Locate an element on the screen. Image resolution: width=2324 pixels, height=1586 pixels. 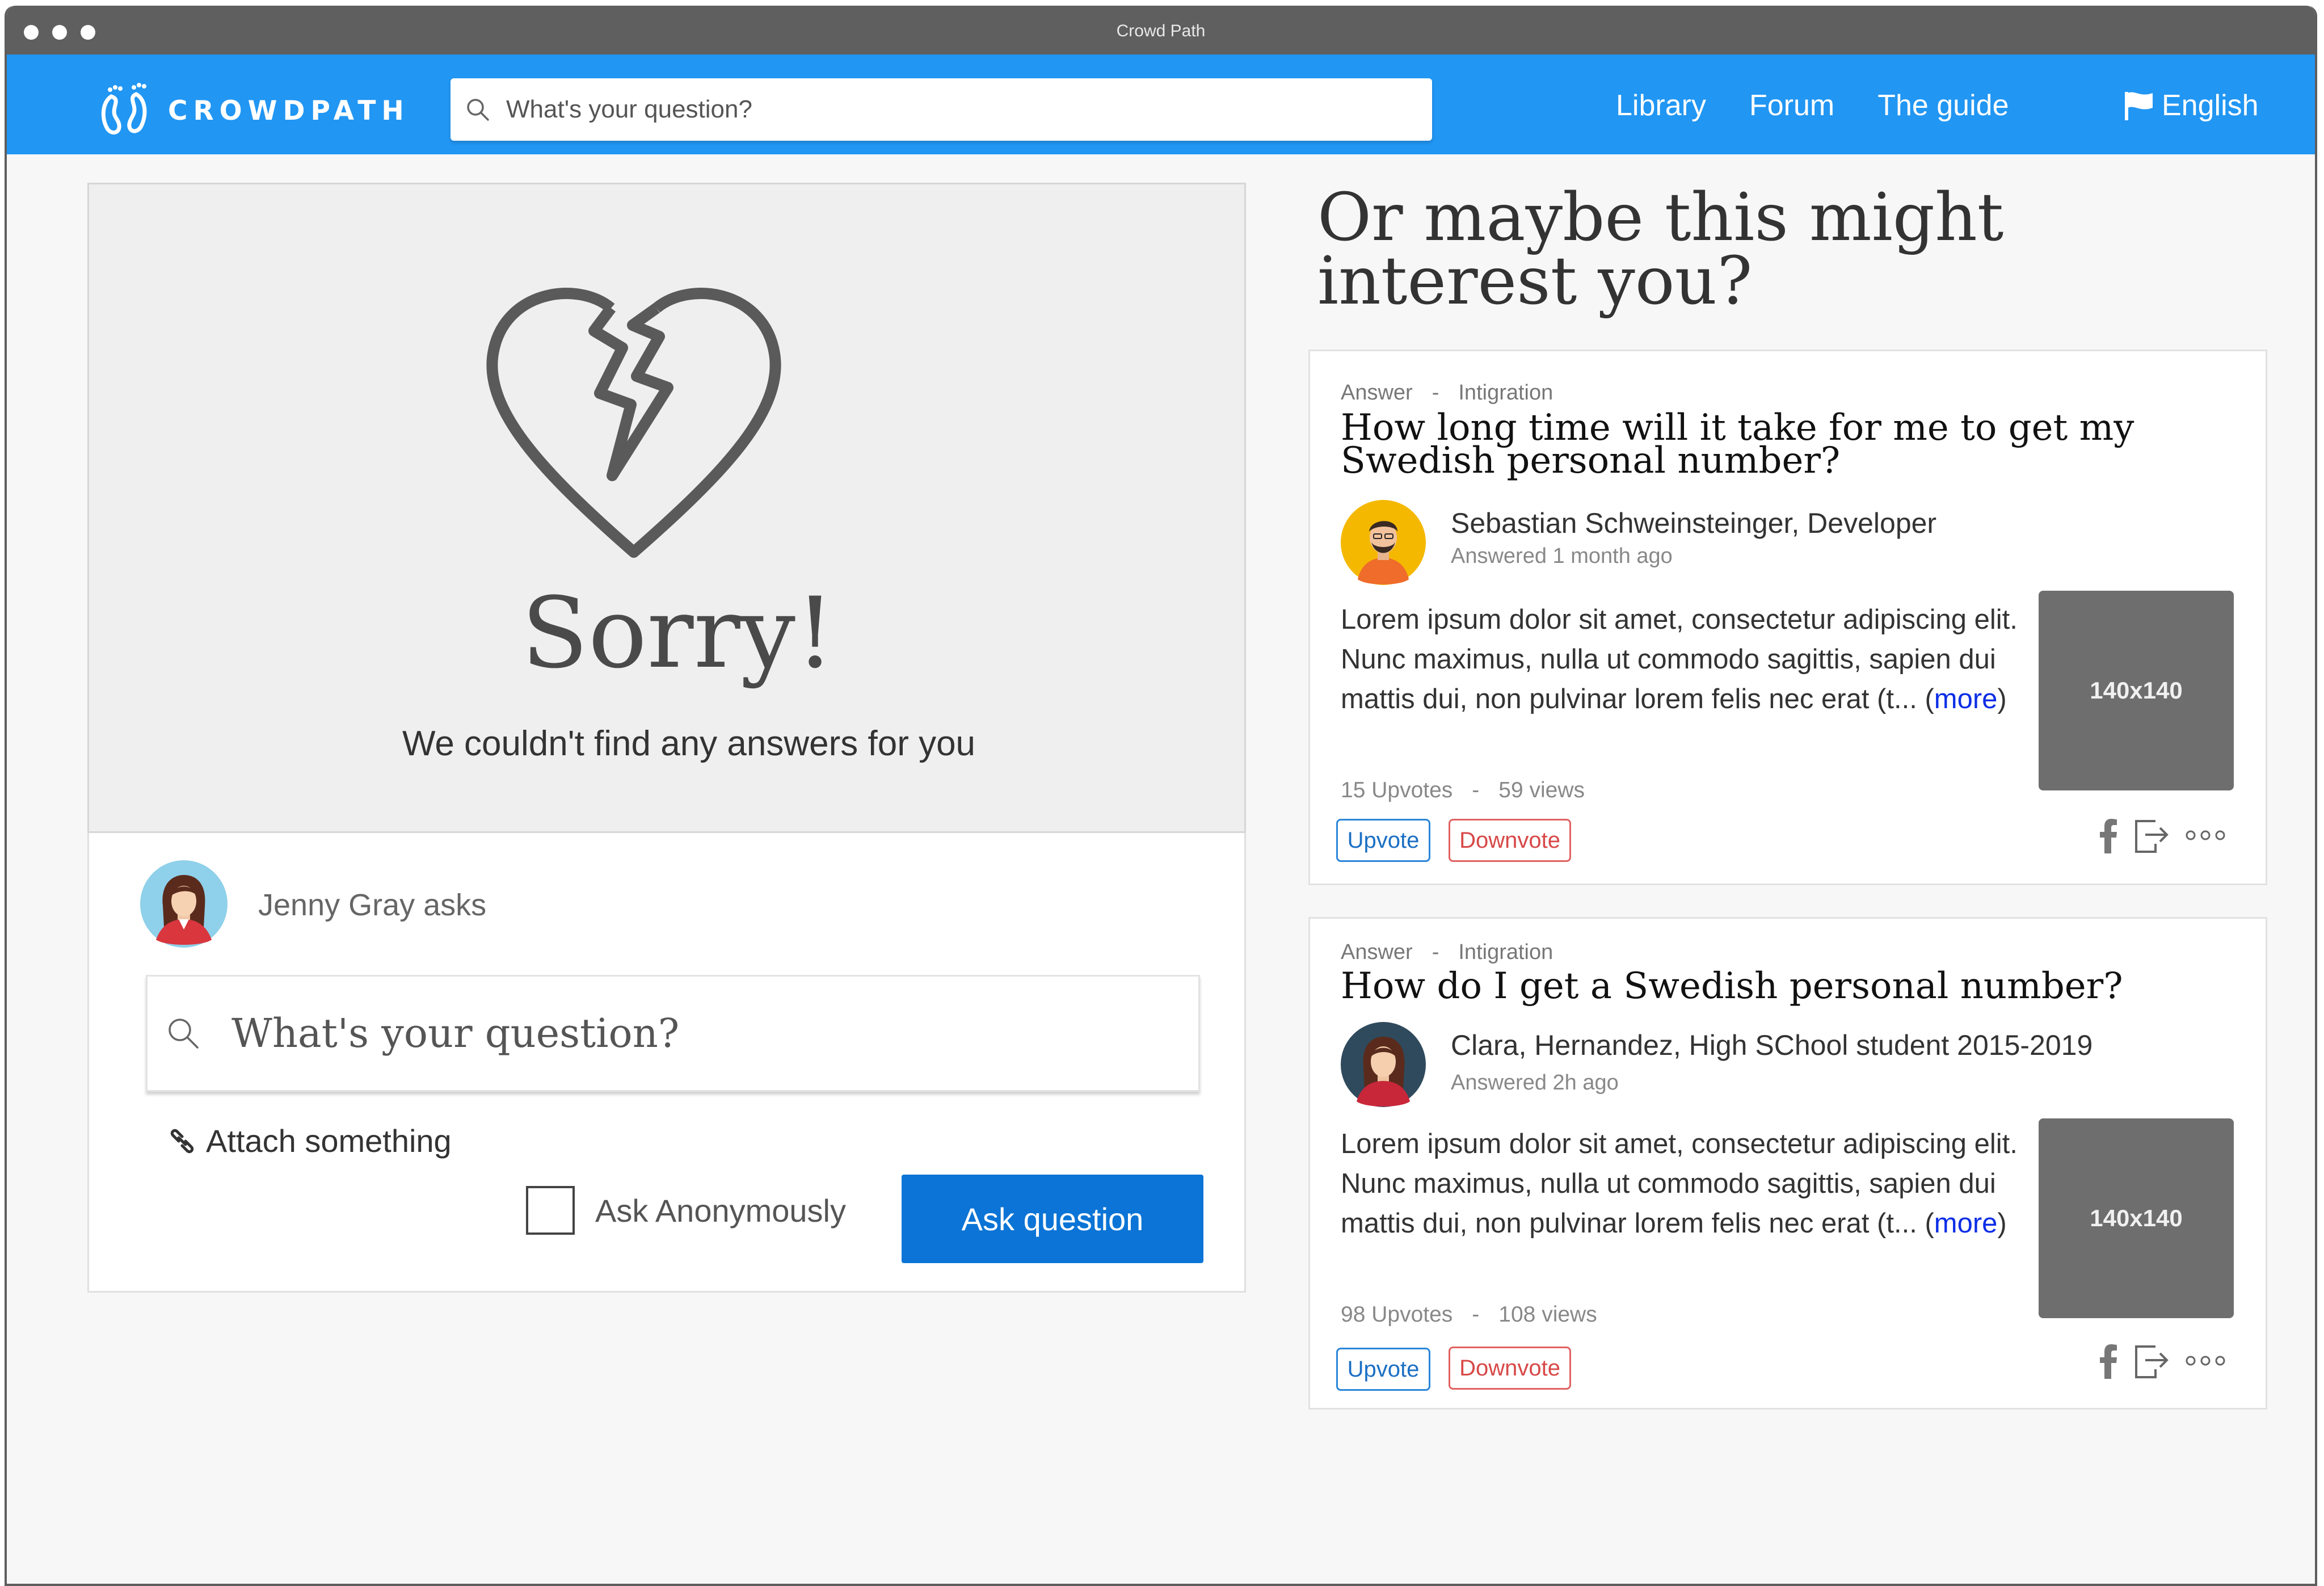
nav-links: Library Forum The guide is located at coordinates (1834, 105).